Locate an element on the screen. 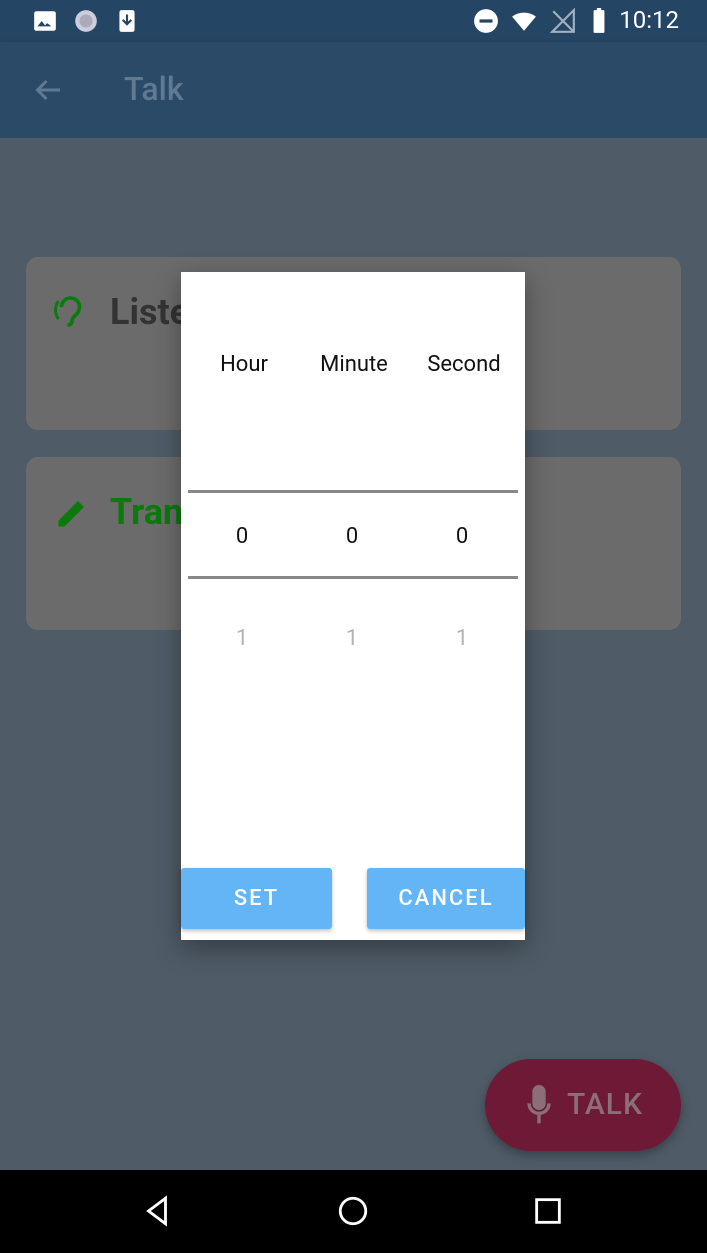  picker-top-divider is located at coordinates (353, 491).